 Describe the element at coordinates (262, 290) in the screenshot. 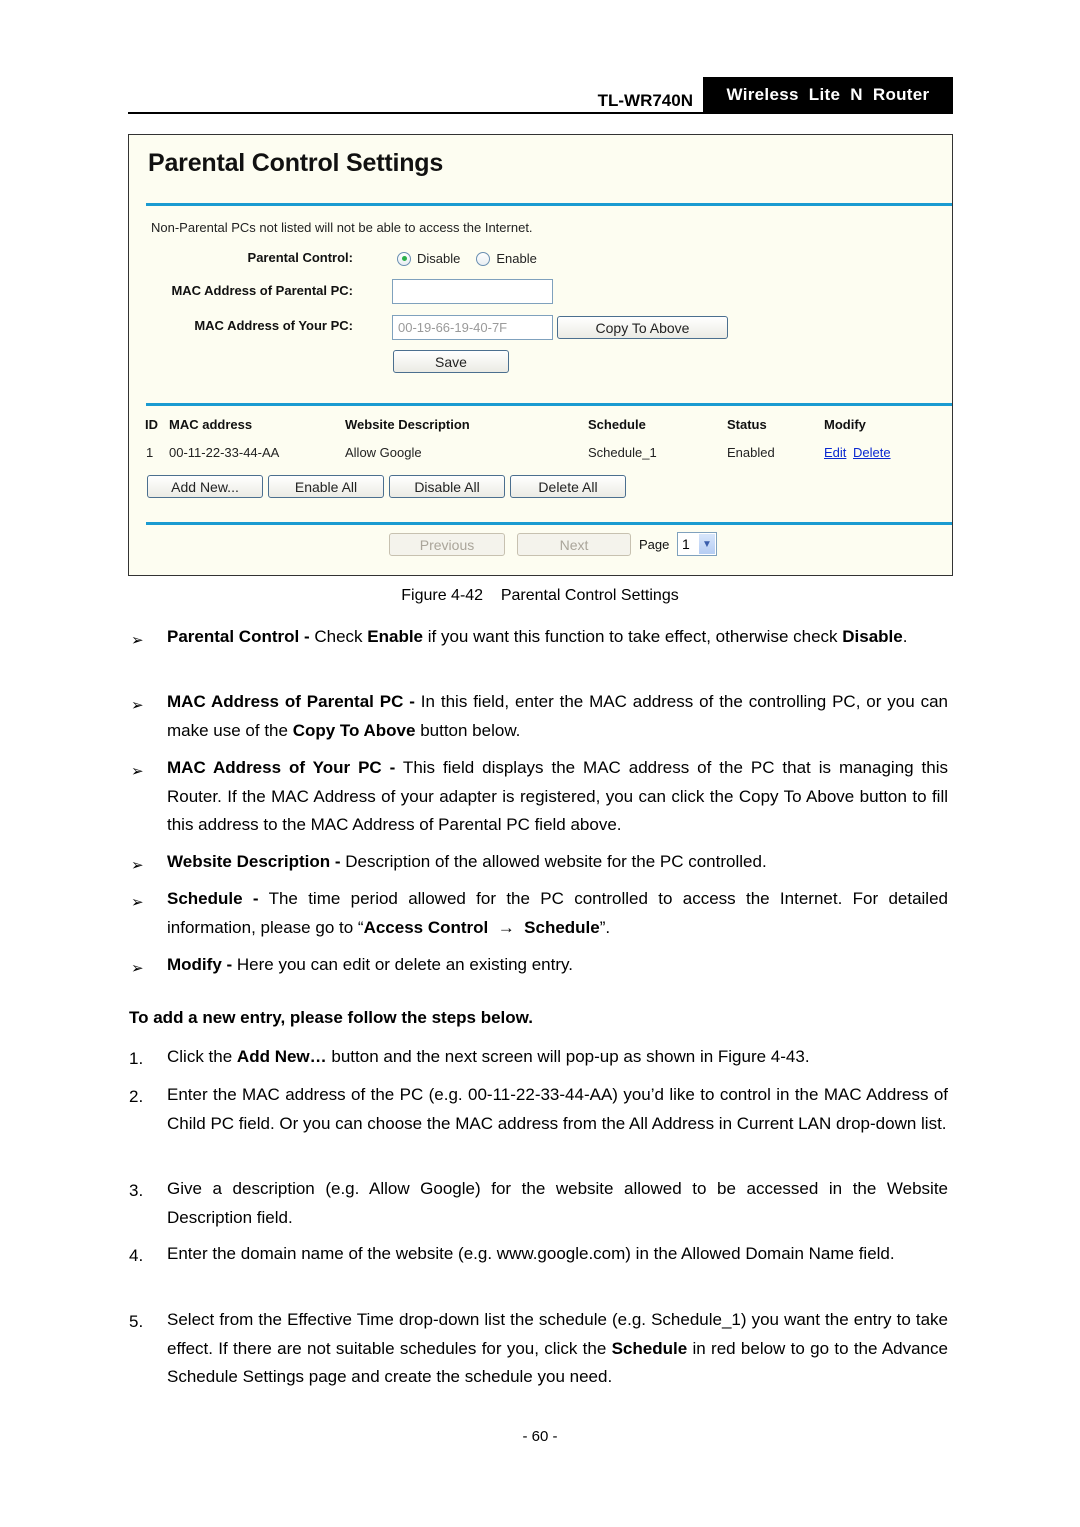

I see `mac-parental-label: MAC Address of Parental PC:` at that location.